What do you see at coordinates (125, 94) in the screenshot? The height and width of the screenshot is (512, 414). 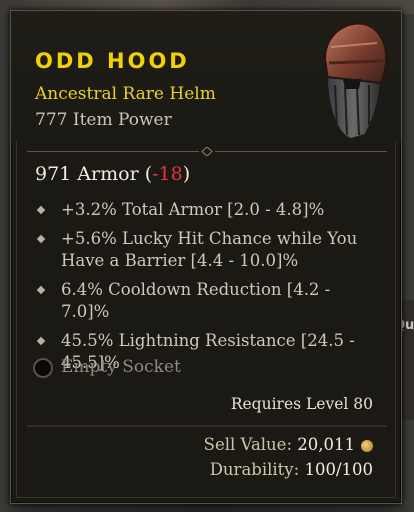 I see `item-type-line: Ancestral Rare Helm` at bounding box center [125, 94].